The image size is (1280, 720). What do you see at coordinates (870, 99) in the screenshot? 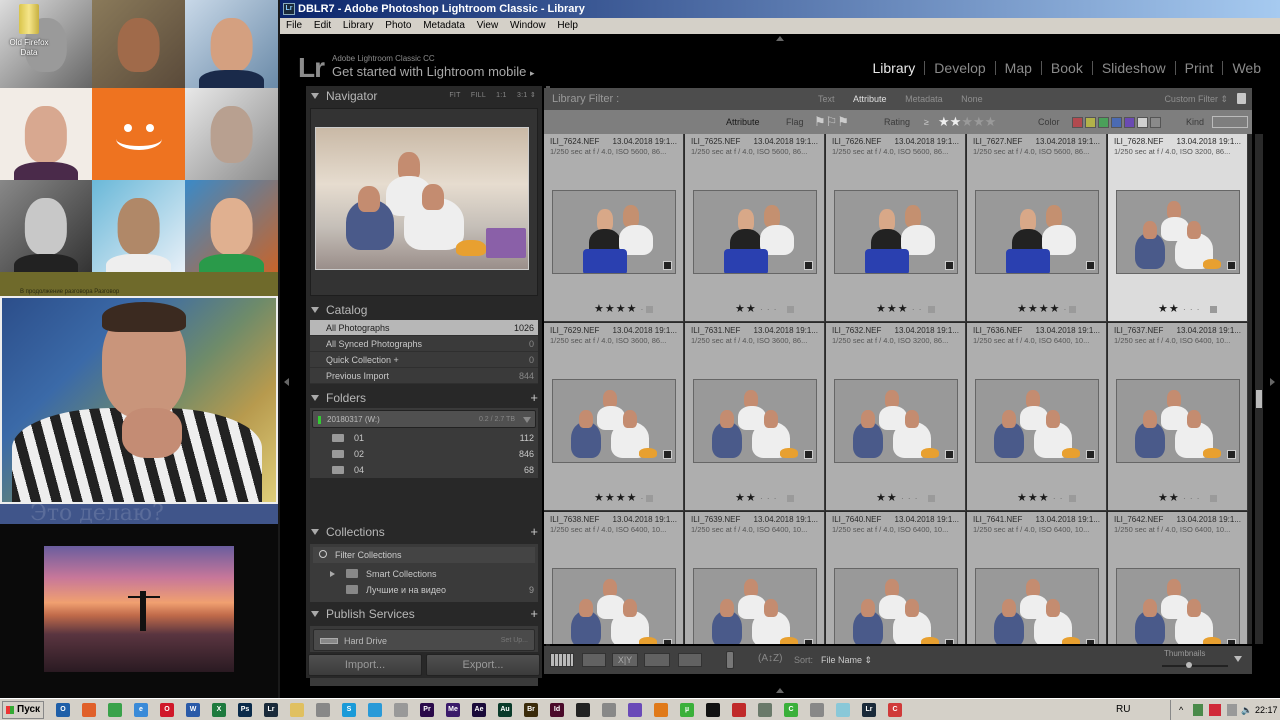
I see `filter-tab-attribute: Attribute` at bounding box center [870, 99].